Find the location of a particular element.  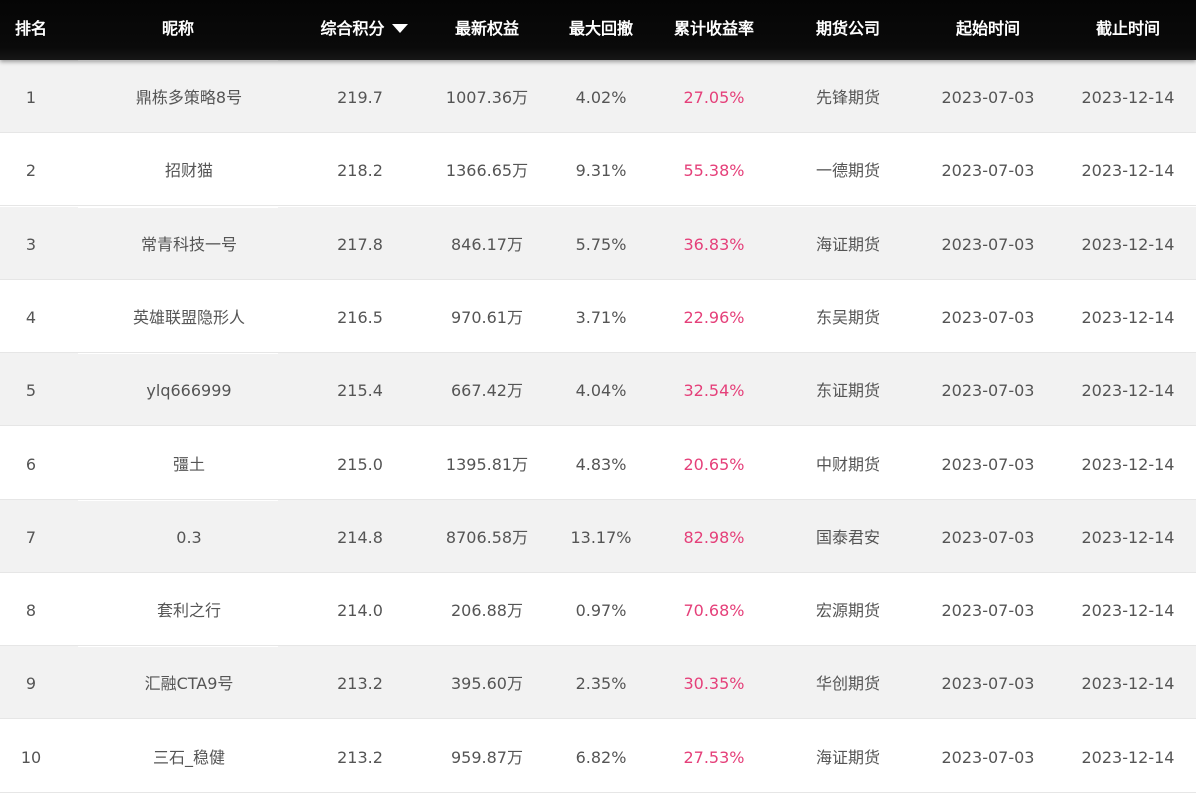

return-cell: 30.35% is located at coordinates (714, 683).